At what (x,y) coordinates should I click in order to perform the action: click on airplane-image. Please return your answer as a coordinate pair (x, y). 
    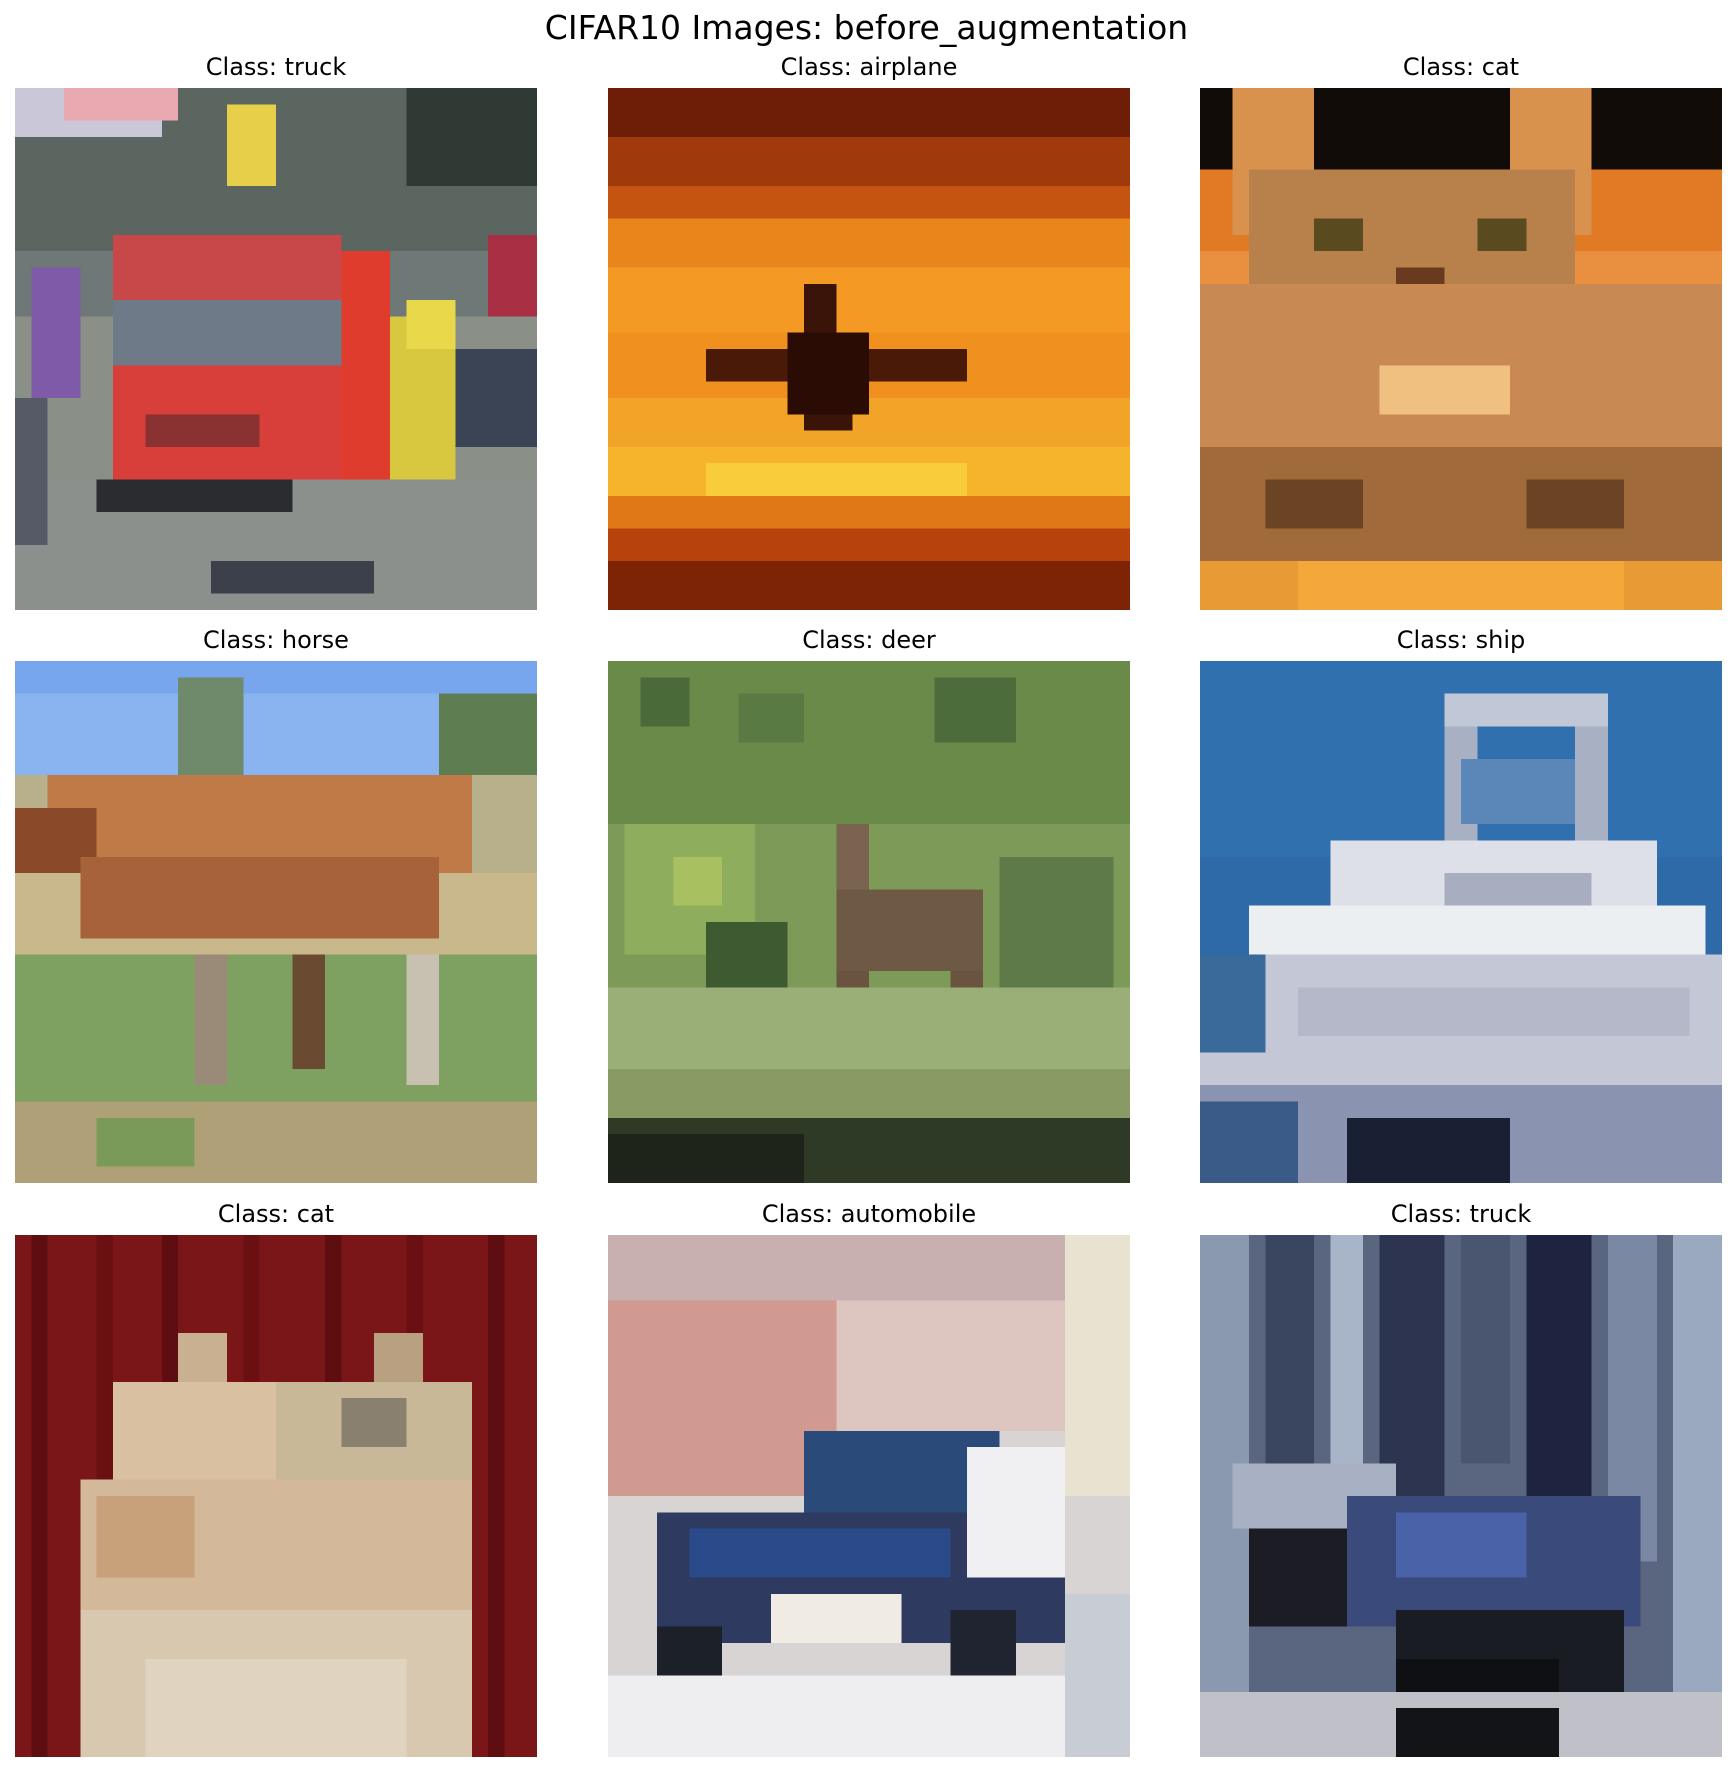
    Looking at the image, I should click on (869, 349).